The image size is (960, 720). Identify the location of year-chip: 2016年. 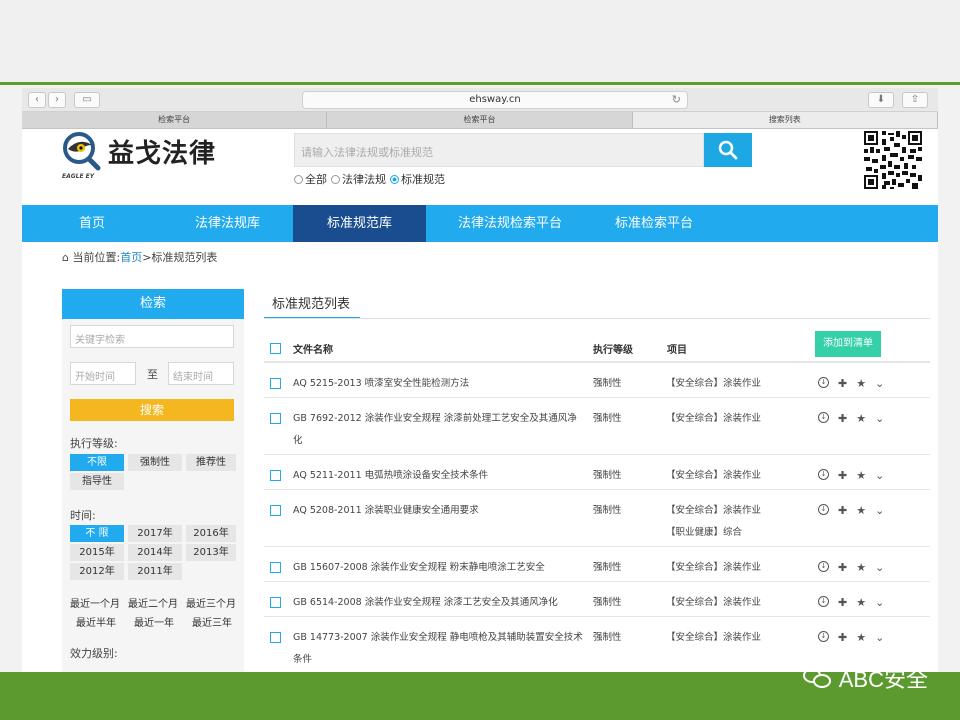
(211, 533).